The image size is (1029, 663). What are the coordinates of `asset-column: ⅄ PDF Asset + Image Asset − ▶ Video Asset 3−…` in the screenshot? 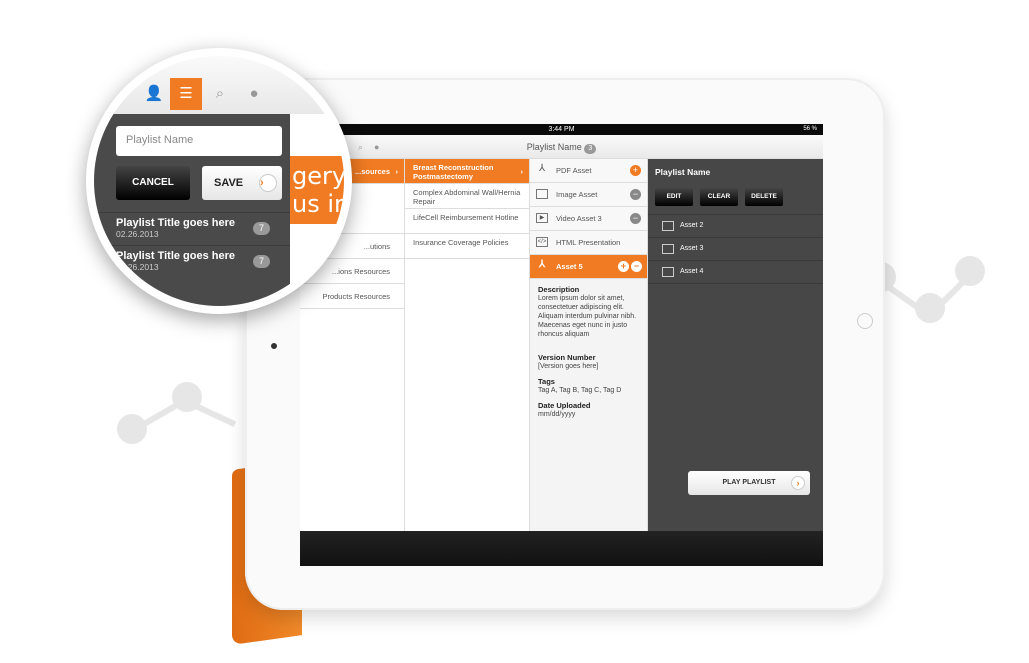 It's located at (589, 345).